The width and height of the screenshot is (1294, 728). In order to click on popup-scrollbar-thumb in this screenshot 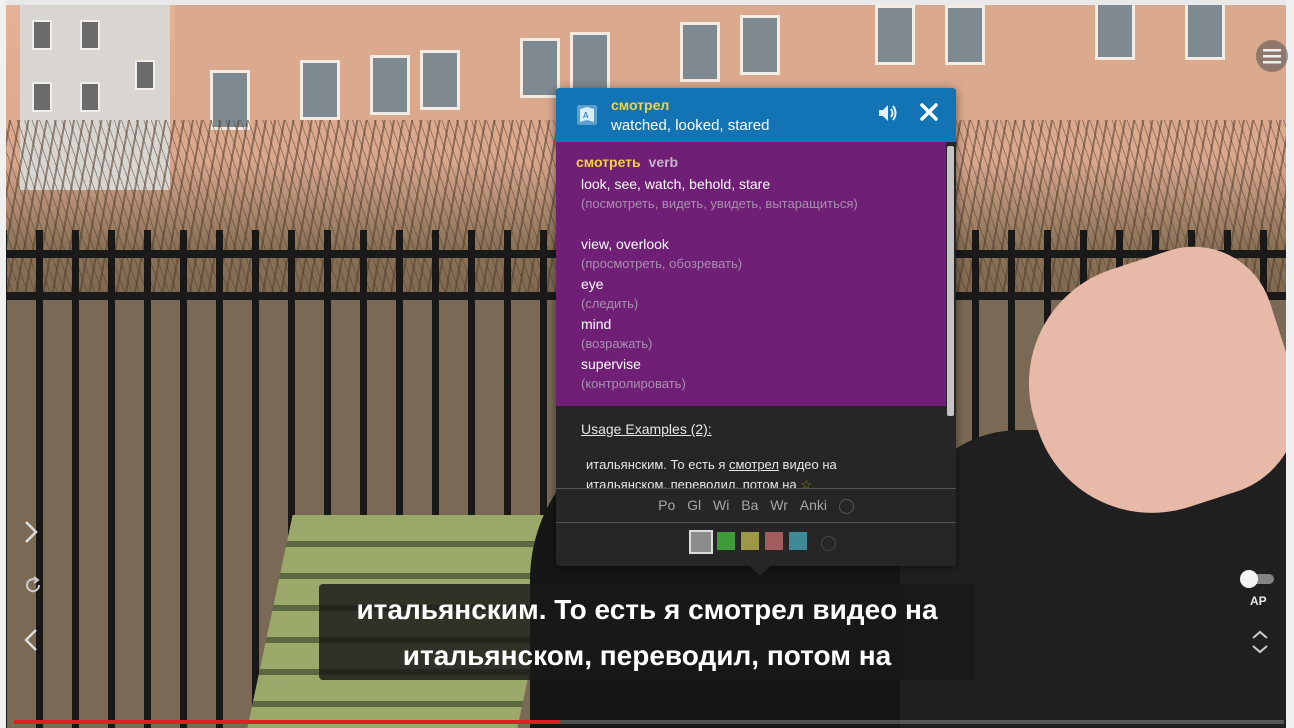, I will do `click(950, 281)`.